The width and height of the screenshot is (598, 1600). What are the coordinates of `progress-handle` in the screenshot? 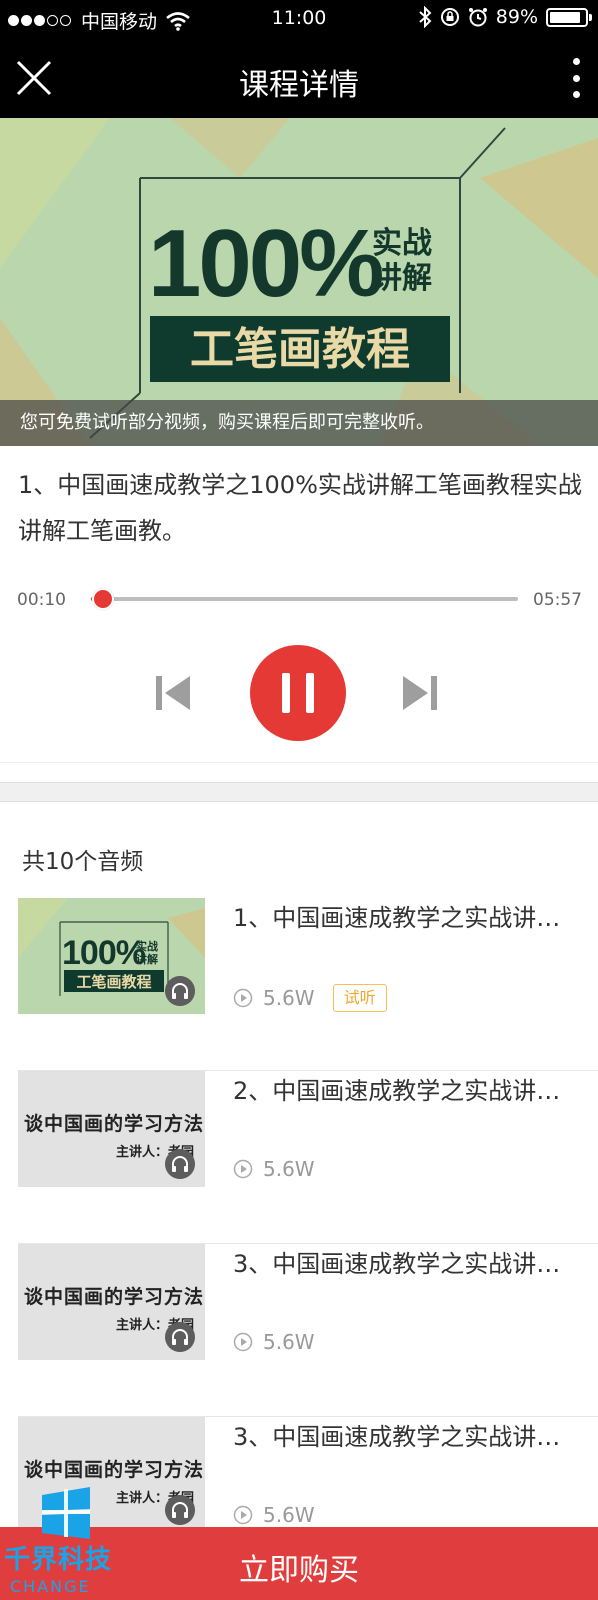 It's located at (102, 599).